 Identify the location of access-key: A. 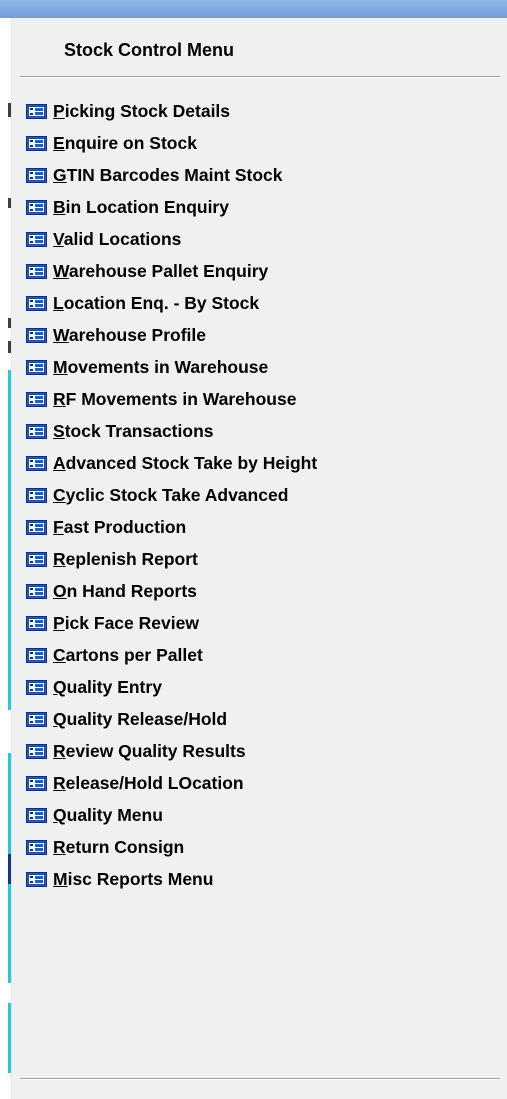
(59, 462).